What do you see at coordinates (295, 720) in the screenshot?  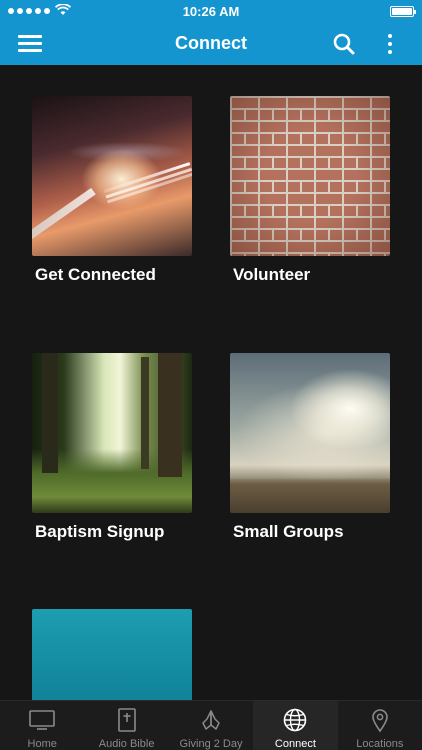 I see `globe-icon` at bounding box center [295, 720].